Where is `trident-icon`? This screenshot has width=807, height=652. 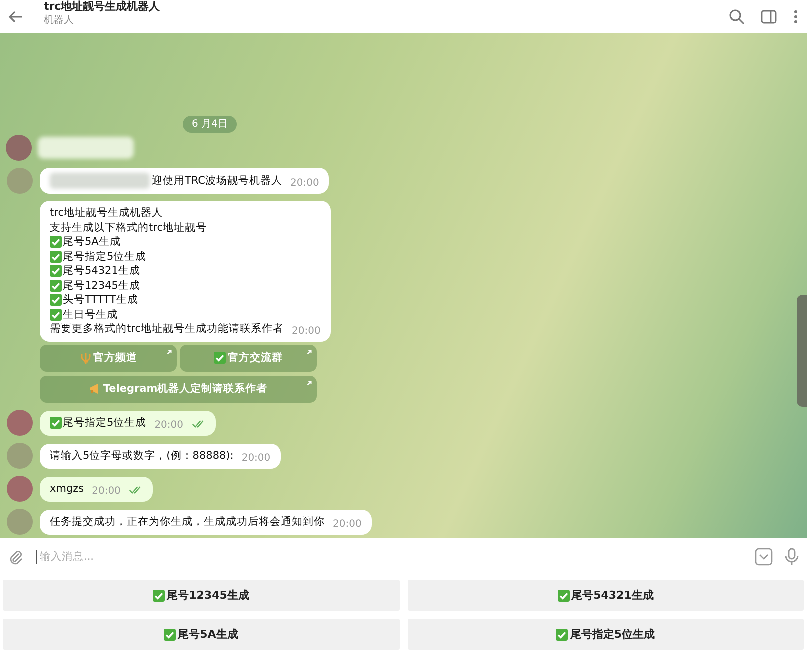 trident-icon is located at coordinates (86, 358).